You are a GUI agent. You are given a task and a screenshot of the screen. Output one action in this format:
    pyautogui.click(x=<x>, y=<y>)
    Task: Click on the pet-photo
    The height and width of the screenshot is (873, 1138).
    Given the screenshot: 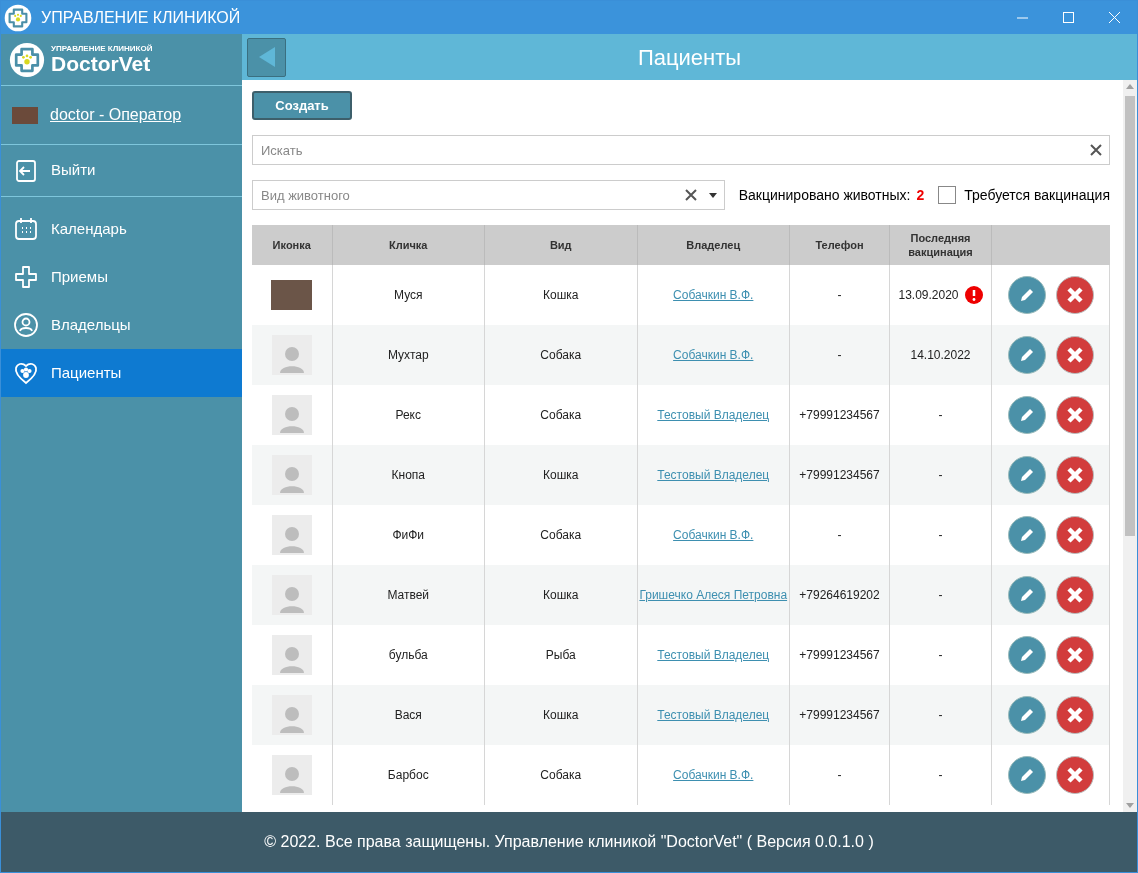 What is the action you would take?
    pyautogui.click(x=292, y=295)
    